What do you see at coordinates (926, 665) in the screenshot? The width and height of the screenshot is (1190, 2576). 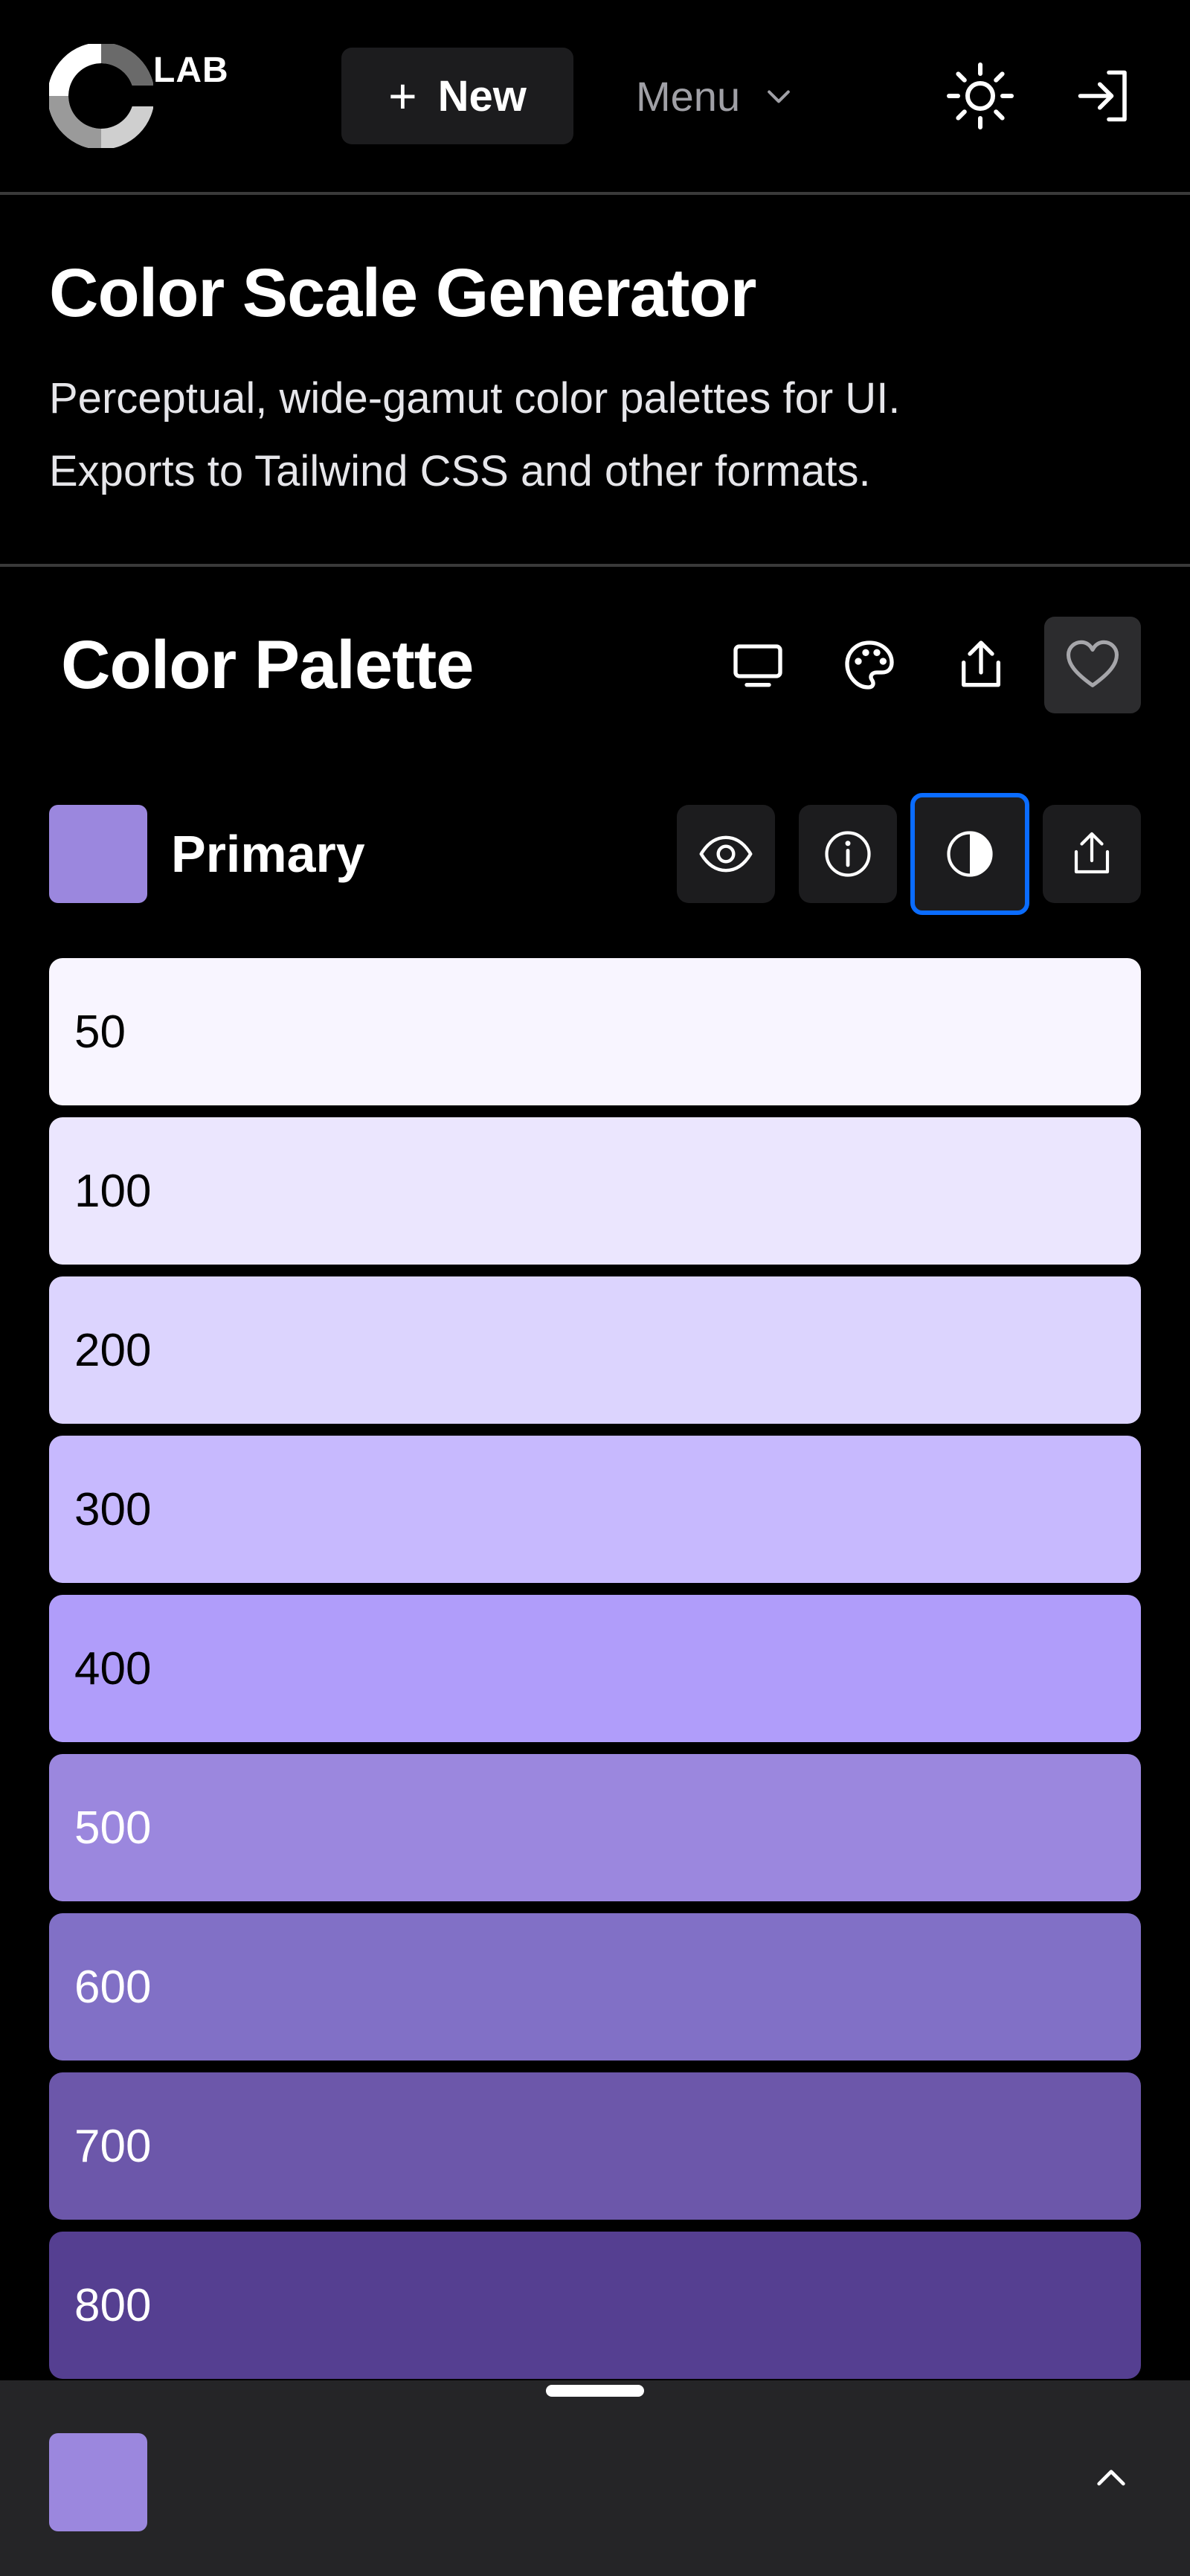 I see `palette-toolbar` at bounding box center [926, 665].